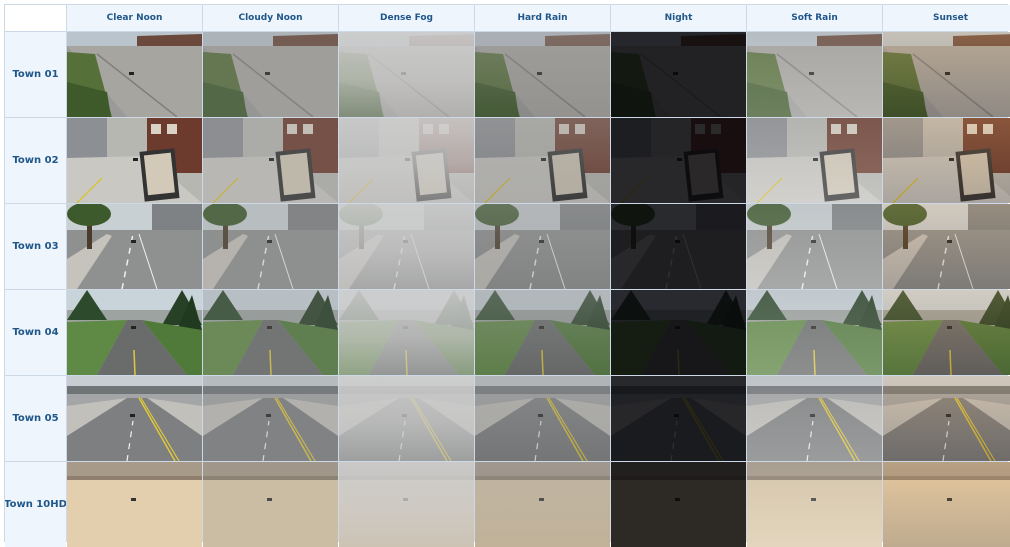  What do you see at coordinates (946, 160) in the screenshot?
I see `scene-image-town-02-sunset` at bounding box center [946, 160].